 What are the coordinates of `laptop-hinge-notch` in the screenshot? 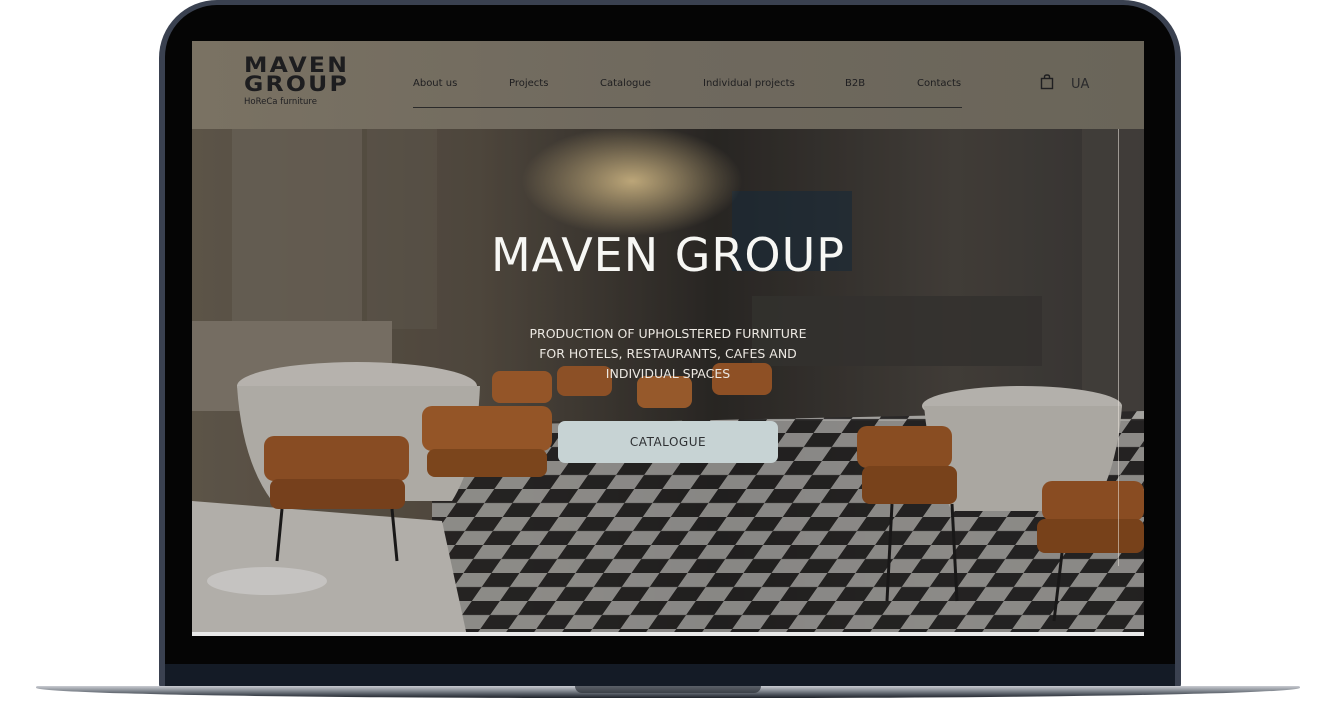 It's located at (668, 689).